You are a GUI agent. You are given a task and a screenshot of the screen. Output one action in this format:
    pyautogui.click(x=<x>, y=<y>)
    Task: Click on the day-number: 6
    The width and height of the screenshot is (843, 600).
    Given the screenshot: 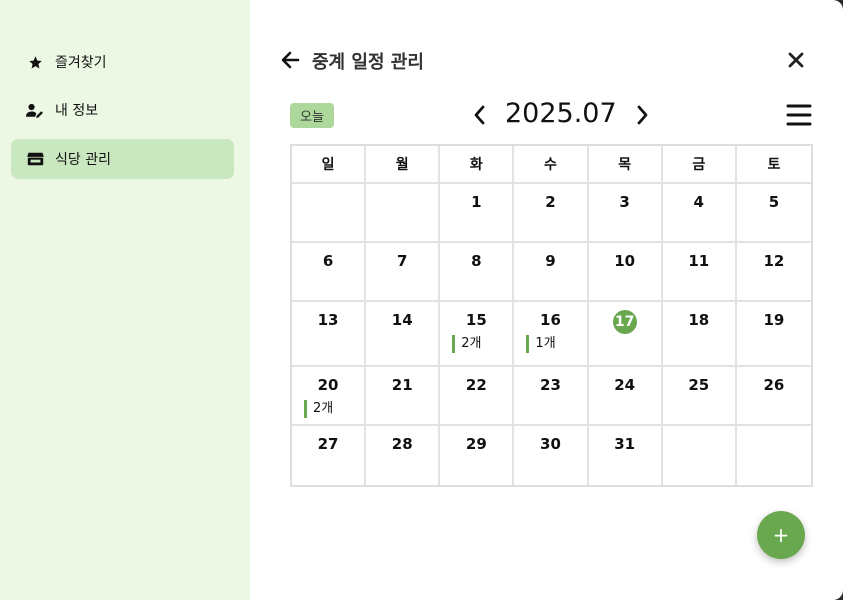 What is the action you would take?
    pyautogui.click(x=328, y=261)
    